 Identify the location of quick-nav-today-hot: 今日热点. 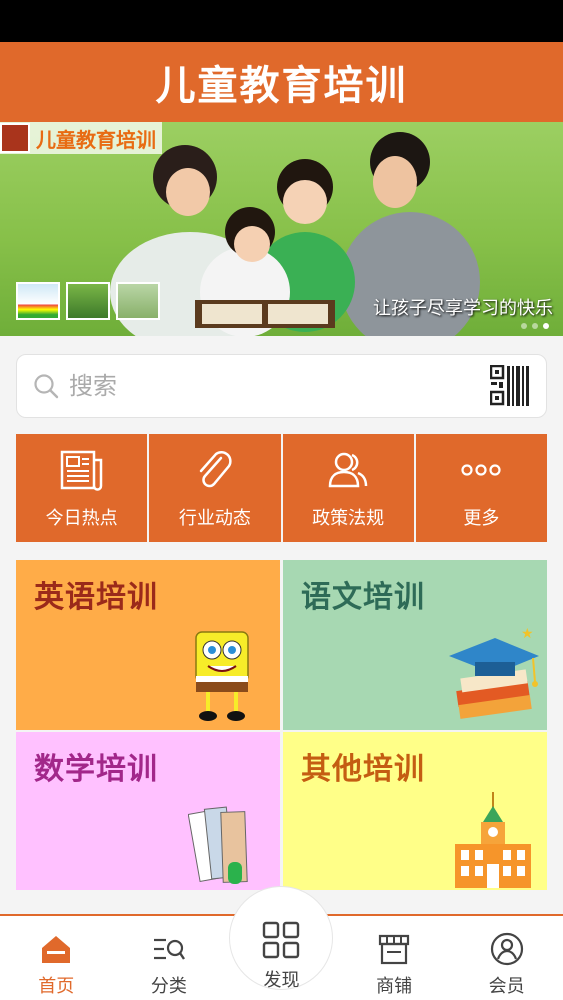
(82, 488).